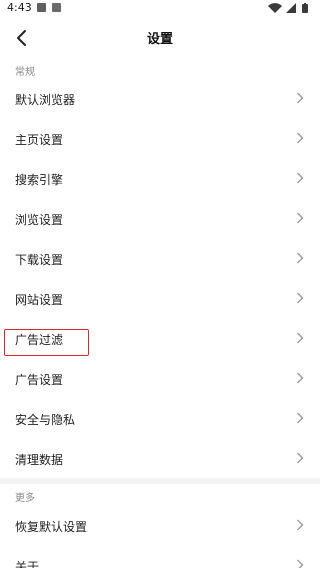 The width and height of the screenshot is (320, 568). Describe the element at coordinates (39, 220) in the screenshot. I see `settings-item-label: 浏览设置` at that location.